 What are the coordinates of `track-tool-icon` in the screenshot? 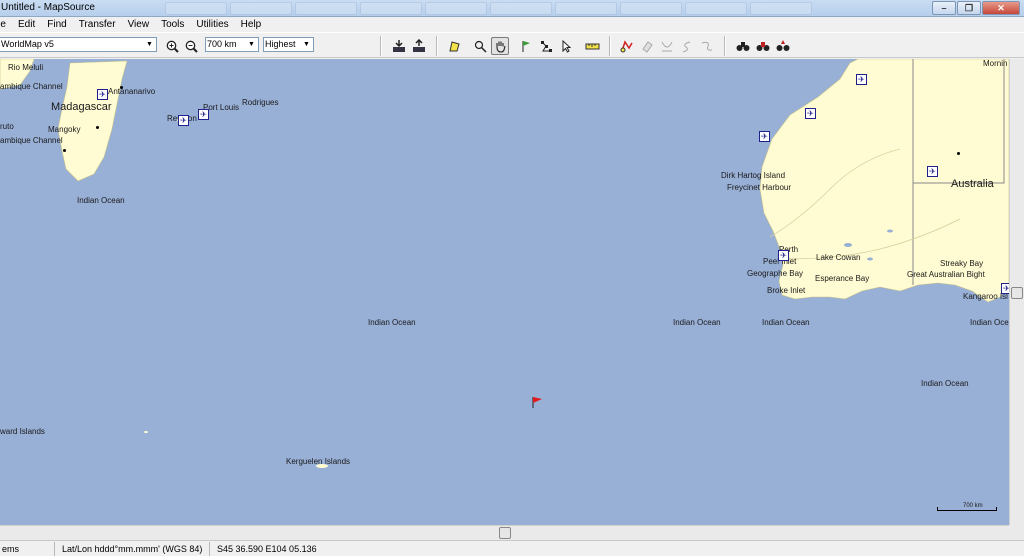 It's located at (627, 46).